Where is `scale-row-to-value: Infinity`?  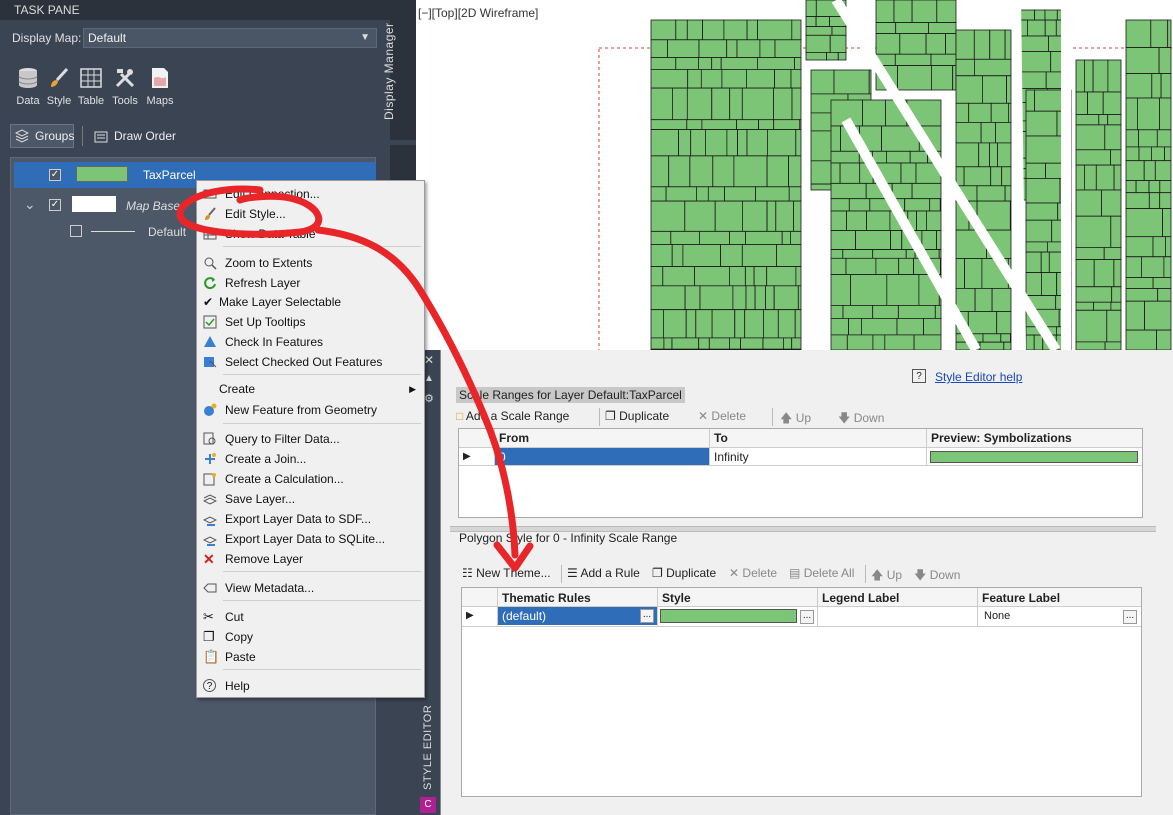
scale-row-to-value: Infinity is located at coordinates (731, 457).